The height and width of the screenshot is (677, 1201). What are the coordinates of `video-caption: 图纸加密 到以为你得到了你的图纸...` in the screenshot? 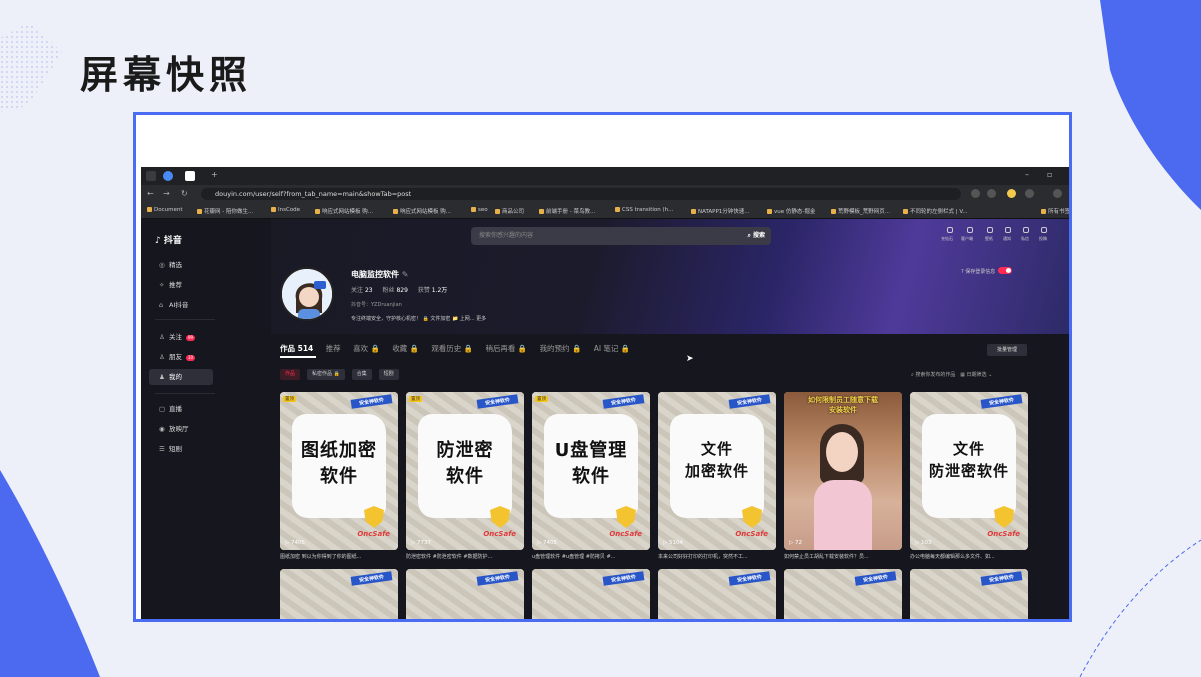 It's located at (339, 556).